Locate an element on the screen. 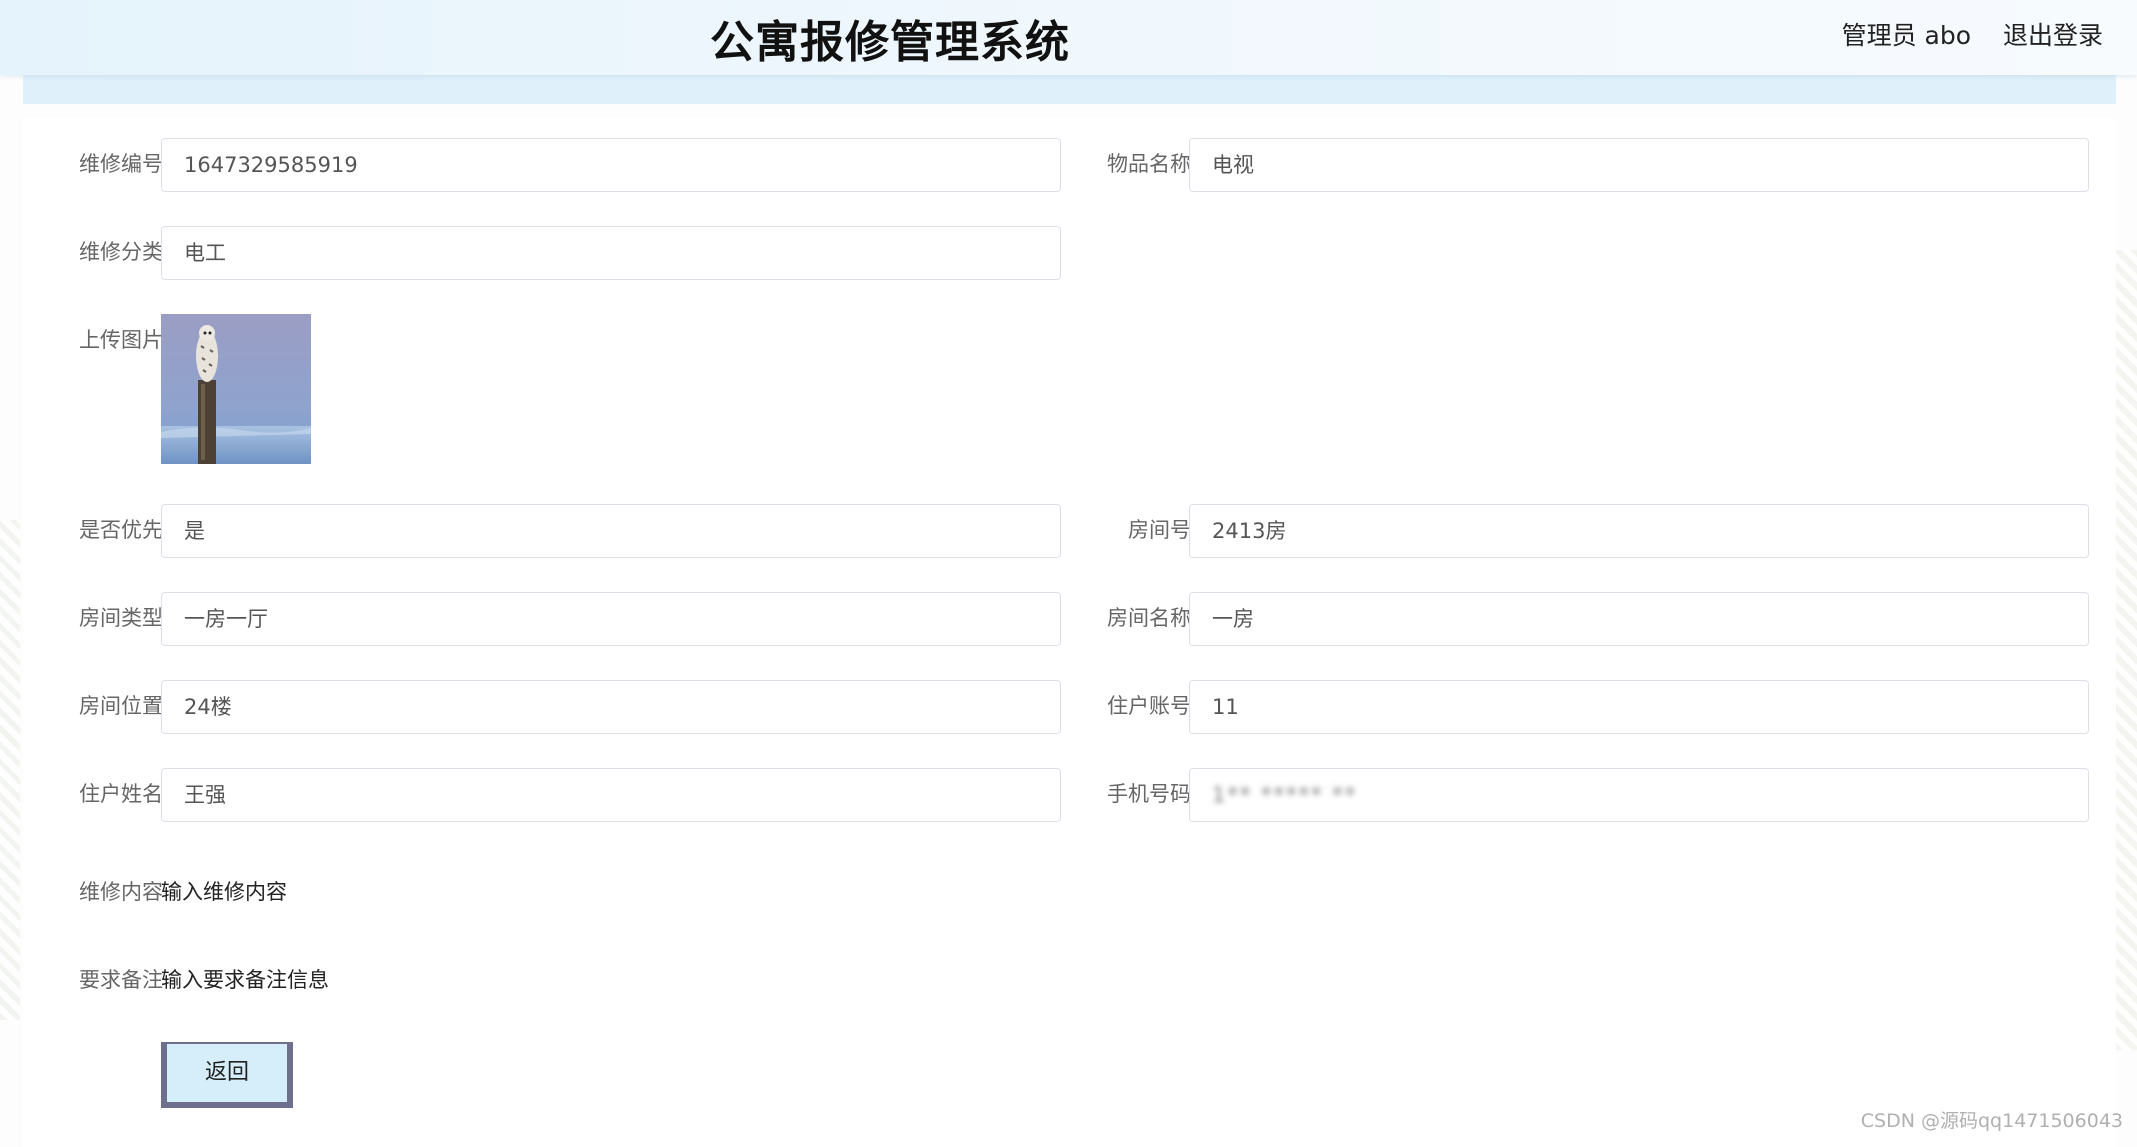 This screenshot has width=2137, height=1147. room-name-field: 一房 is located at coordinates (1639, 619).